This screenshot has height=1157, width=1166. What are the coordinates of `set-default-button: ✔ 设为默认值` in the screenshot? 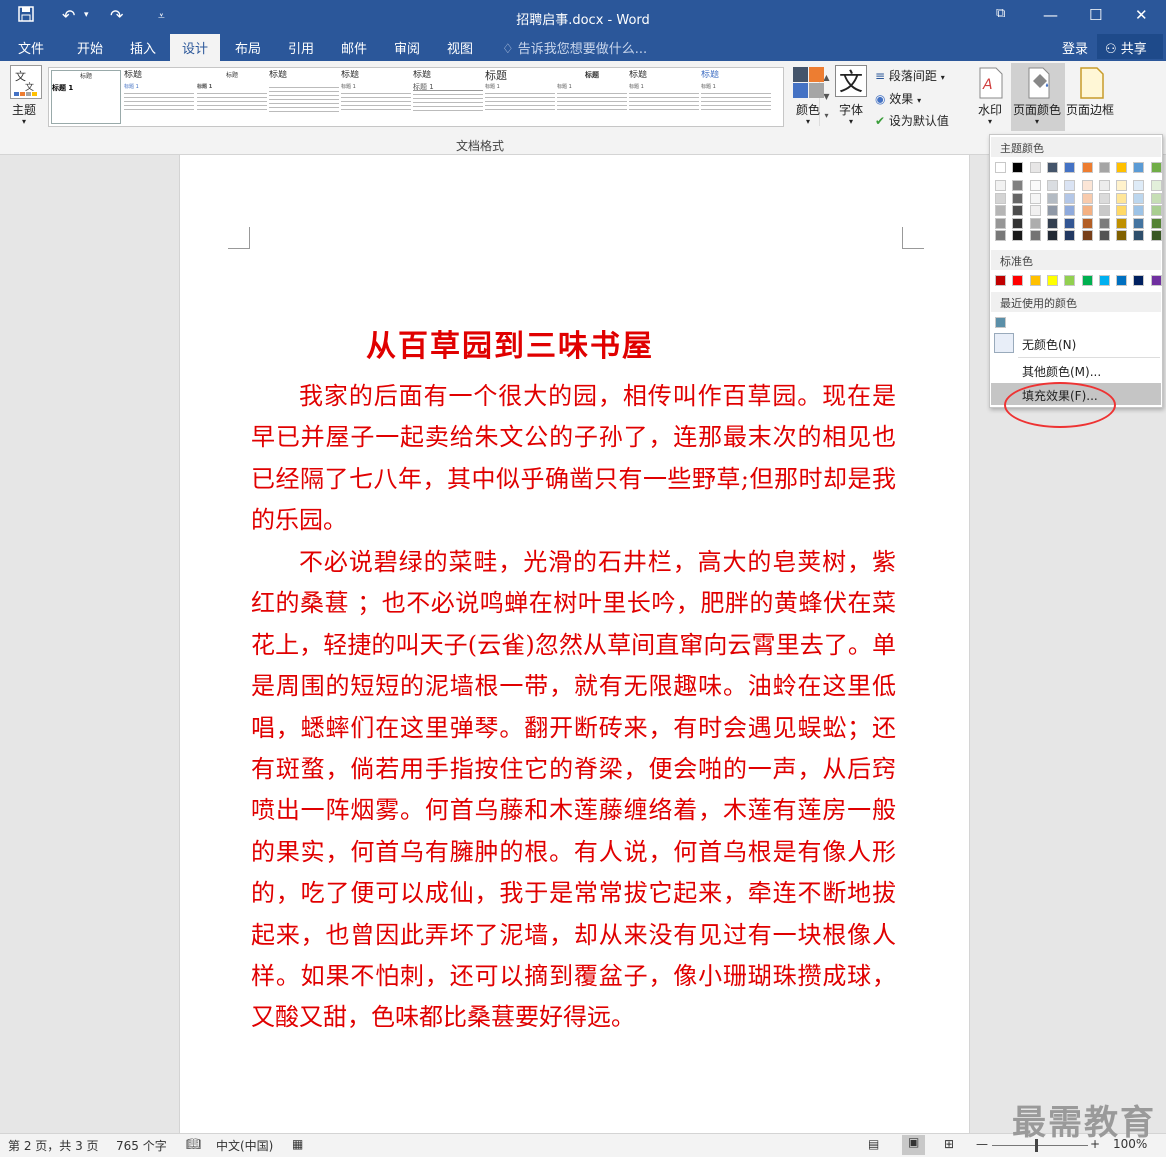 It's located at (912, 120).